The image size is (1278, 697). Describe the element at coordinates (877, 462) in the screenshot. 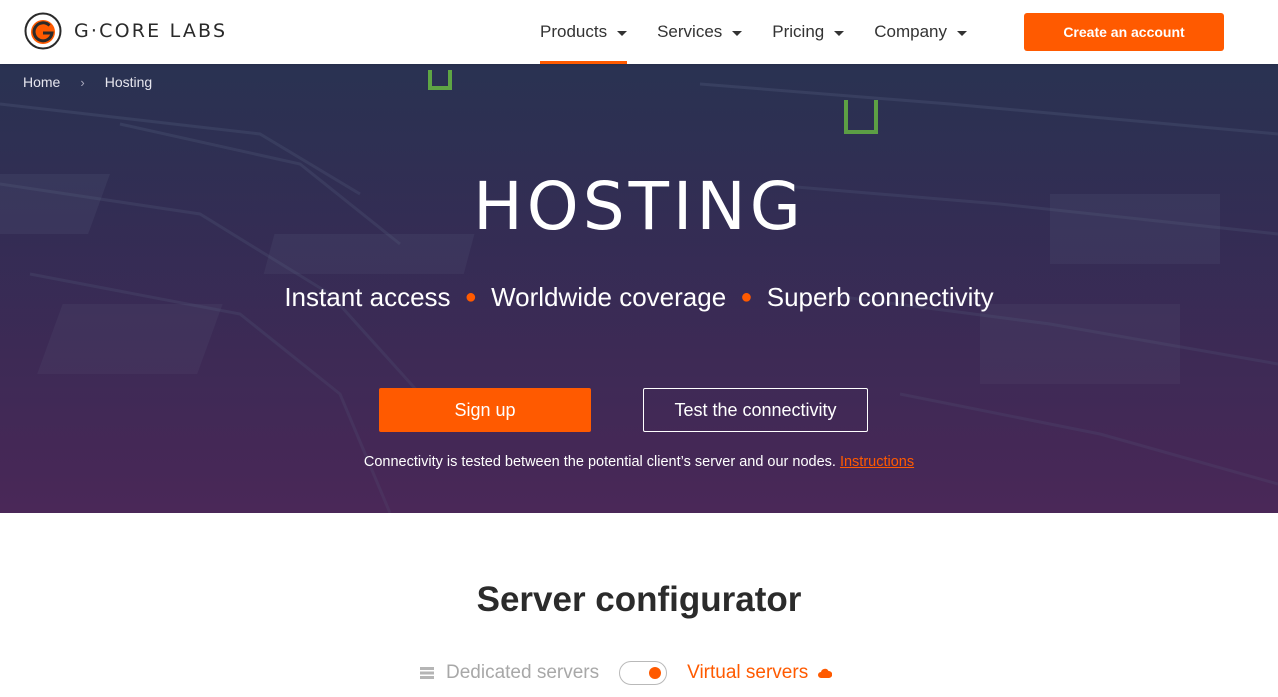

I see `instructions-link: Instructions` at that location.